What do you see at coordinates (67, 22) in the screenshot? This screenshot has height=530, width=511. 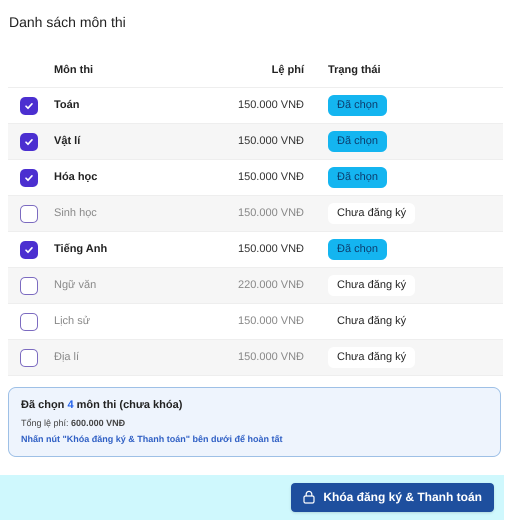 I see `section-title: Danh sách môn thi` at bounding box center [67, 22].